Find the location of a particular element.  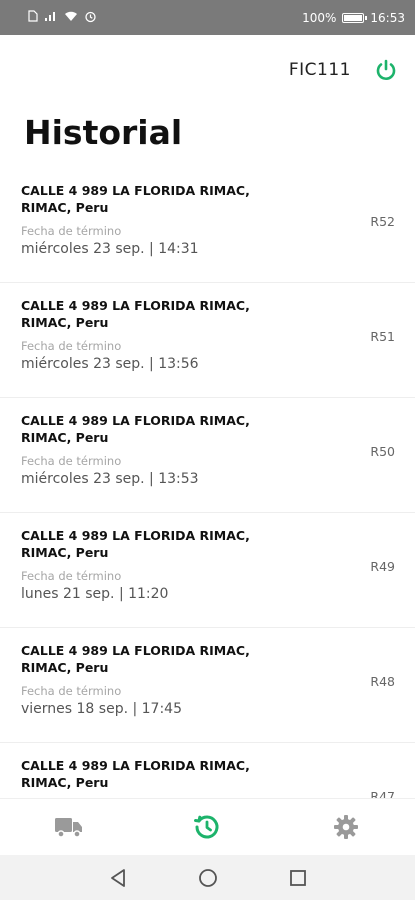

history-item-route: R51 is located at coordinates (382, 336).